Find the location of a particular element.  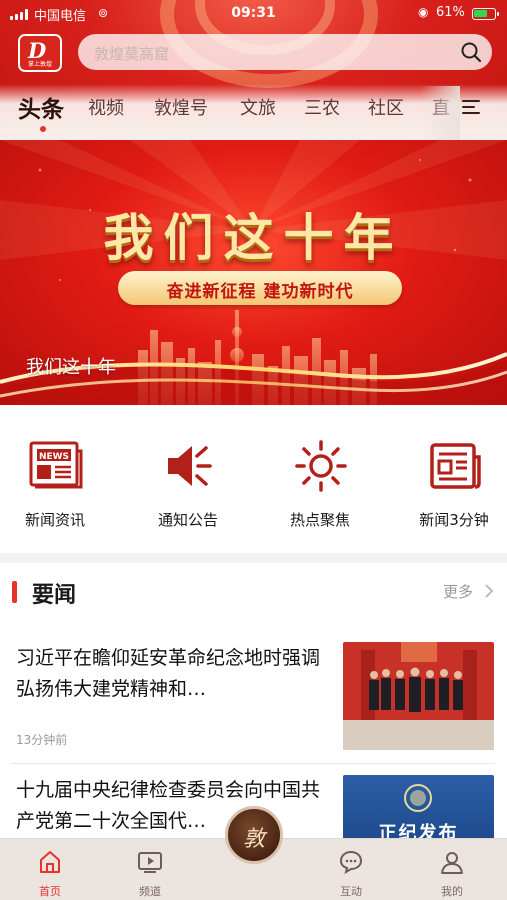

quick-entry-hot-topics: 热点聚焦 is located at coordinates (320, 487).